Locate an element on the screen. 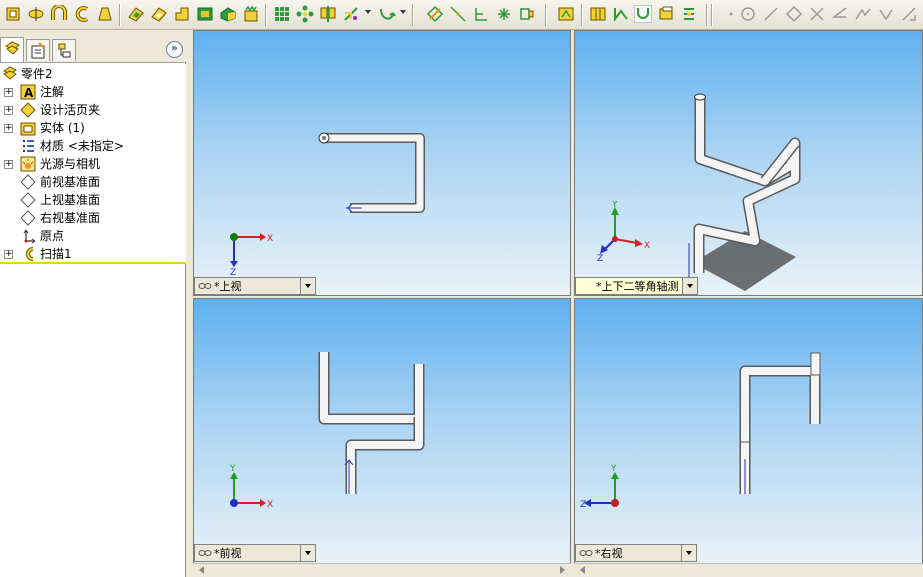 This screenshot has height=577, width=923. extruded-boss-icon is located at coordinates (13, 14).